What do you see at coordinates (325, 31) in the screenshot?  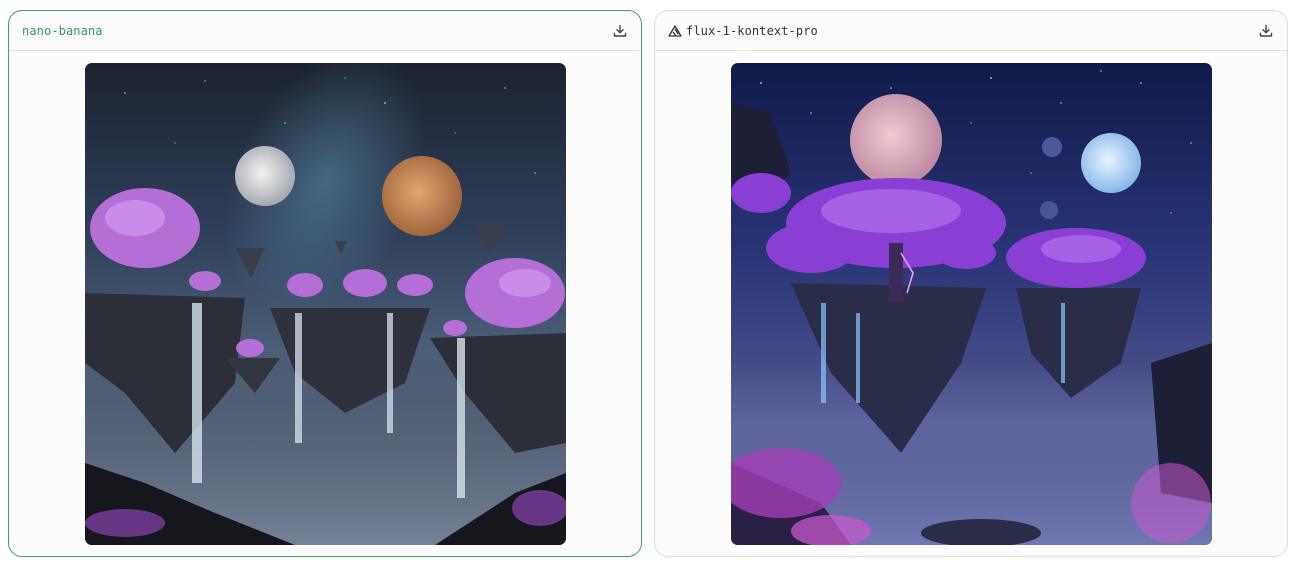 I see `card-header: nano-banana` at bounding box center [325, 31].